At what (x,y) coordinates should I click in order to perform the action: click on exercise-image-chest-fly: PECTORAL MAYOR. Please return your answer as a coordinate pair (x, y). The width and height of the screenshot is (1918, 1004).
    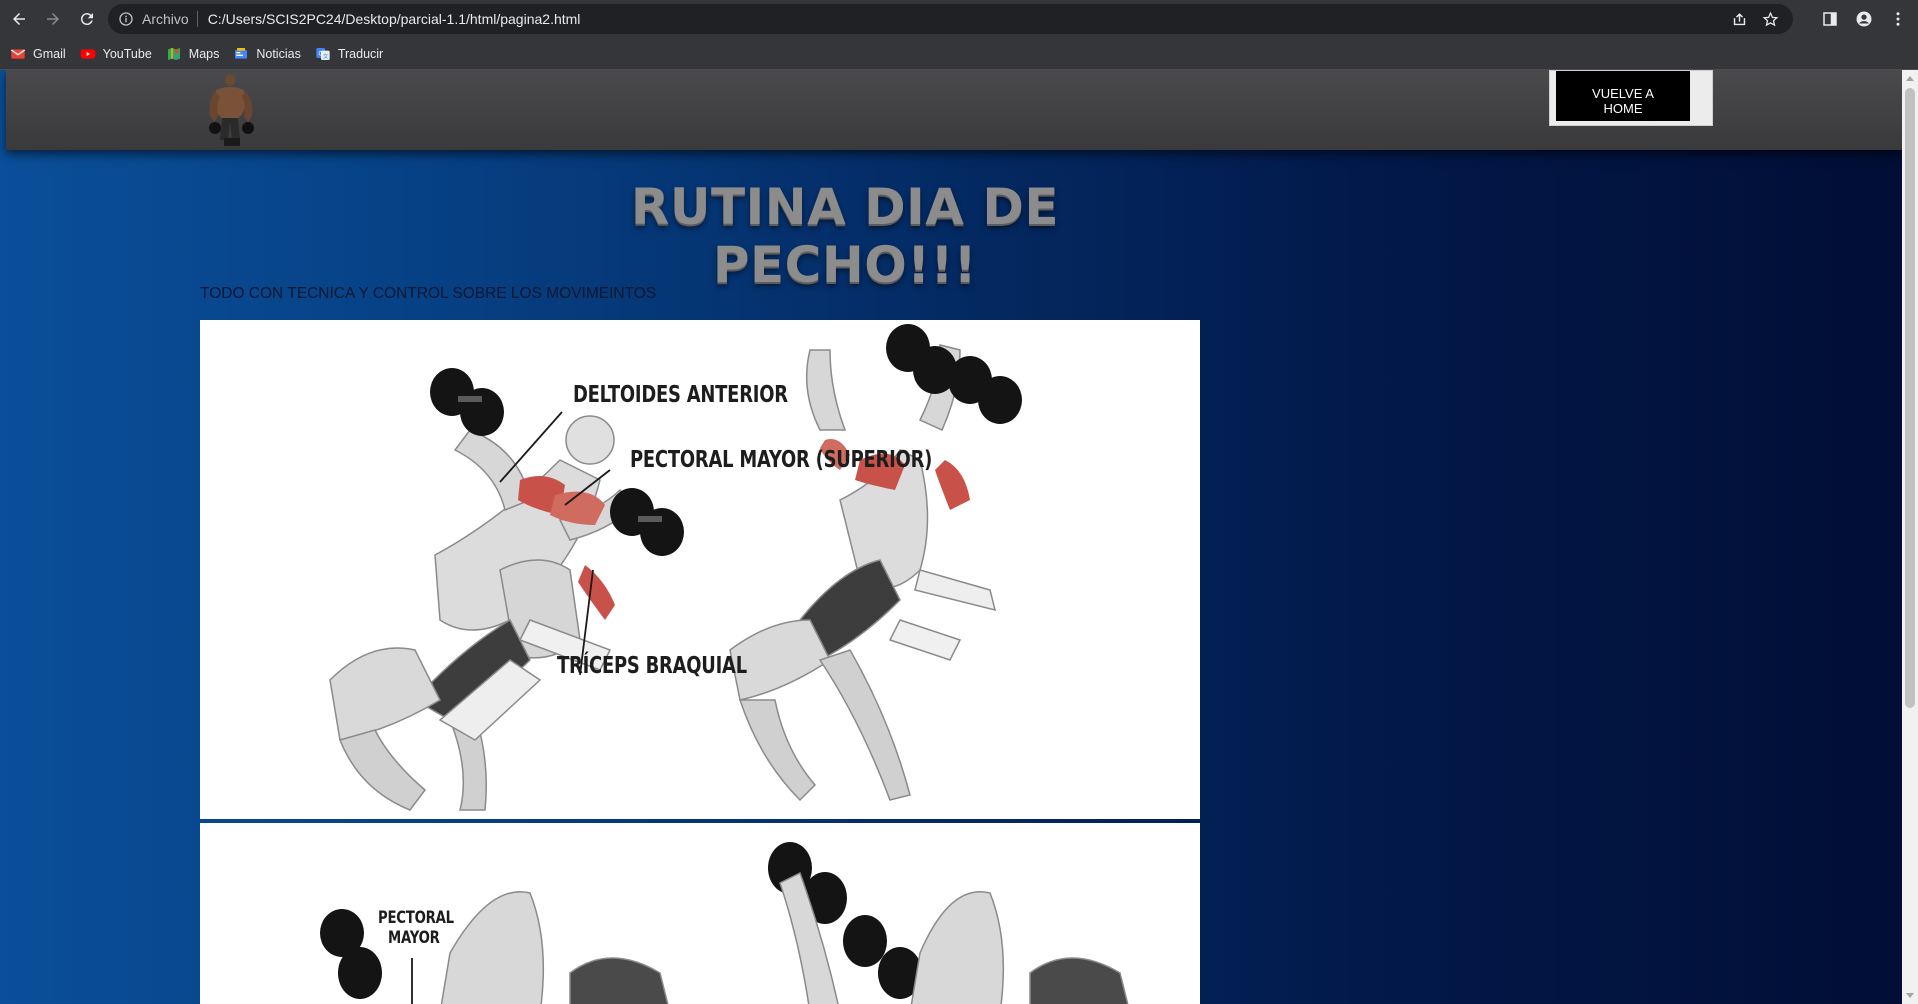
    Looking at the image, I should click on (700, 913).